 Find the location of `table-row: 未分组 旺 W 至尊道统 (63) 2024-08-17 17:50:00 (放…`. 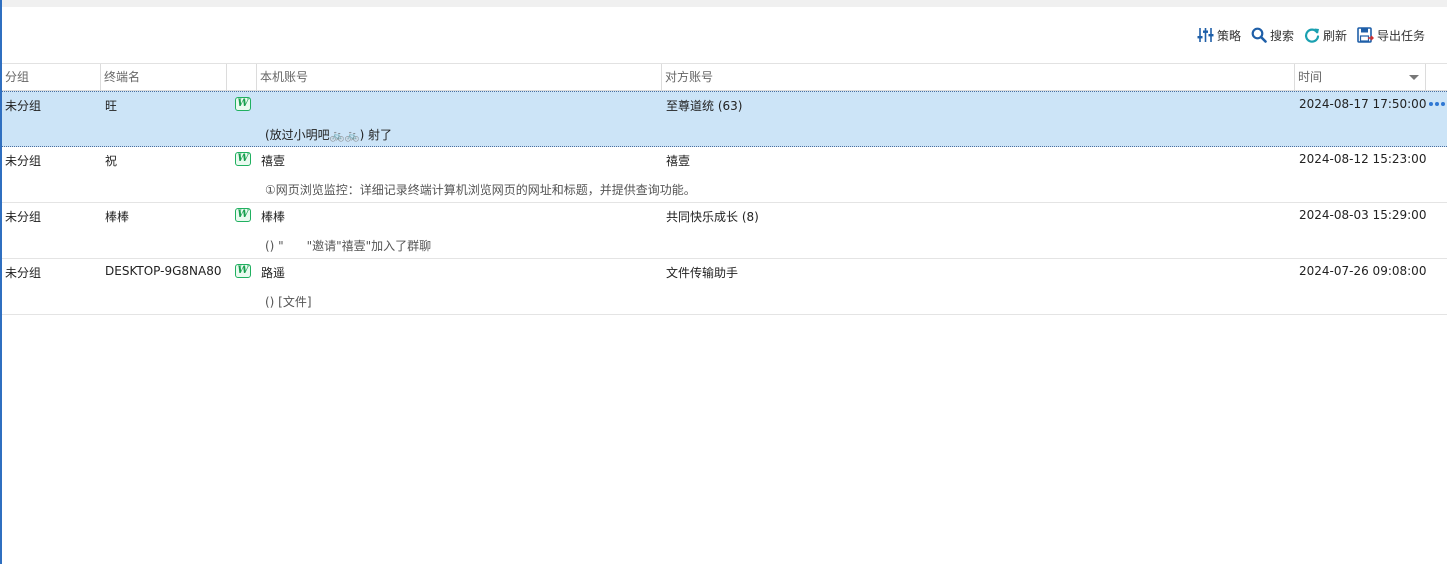

table-row: 未分组 旺 W 至尊道统 (63) 2024-08-17 17:50:00 (放… is located at coordinates (724, 119).